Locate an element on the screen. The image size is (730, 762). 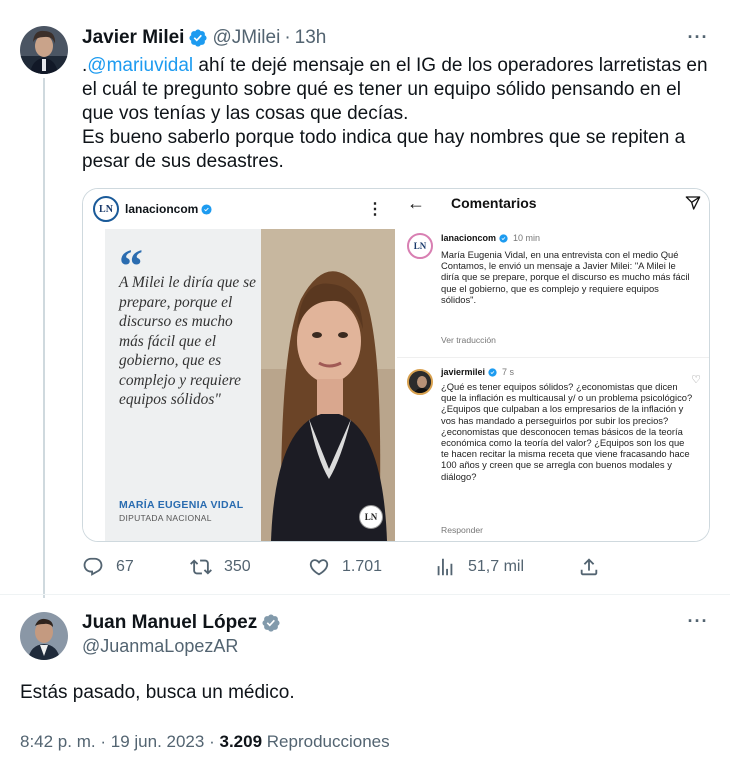
like-button: 1.701 is located at coordinates (345, 567).